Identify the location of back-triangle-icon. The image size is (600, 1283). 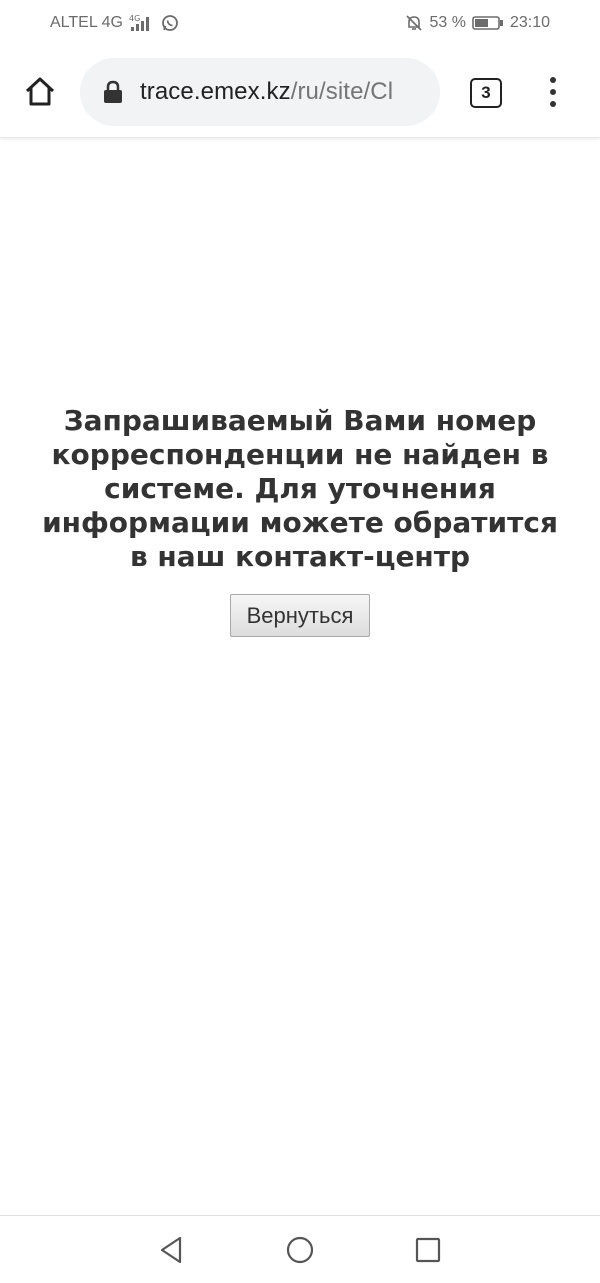
(172, 1250).